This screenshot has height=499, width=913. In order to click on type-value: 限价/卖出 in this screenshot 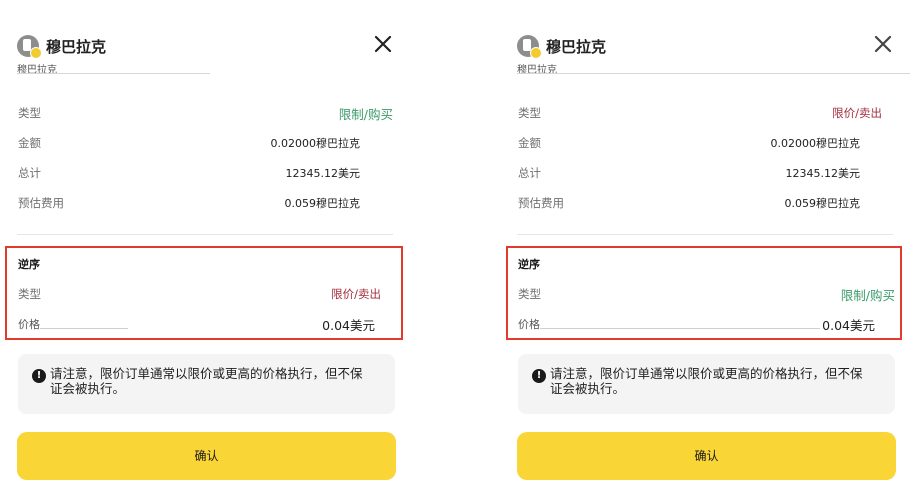, I will do `click(857, 113)`.